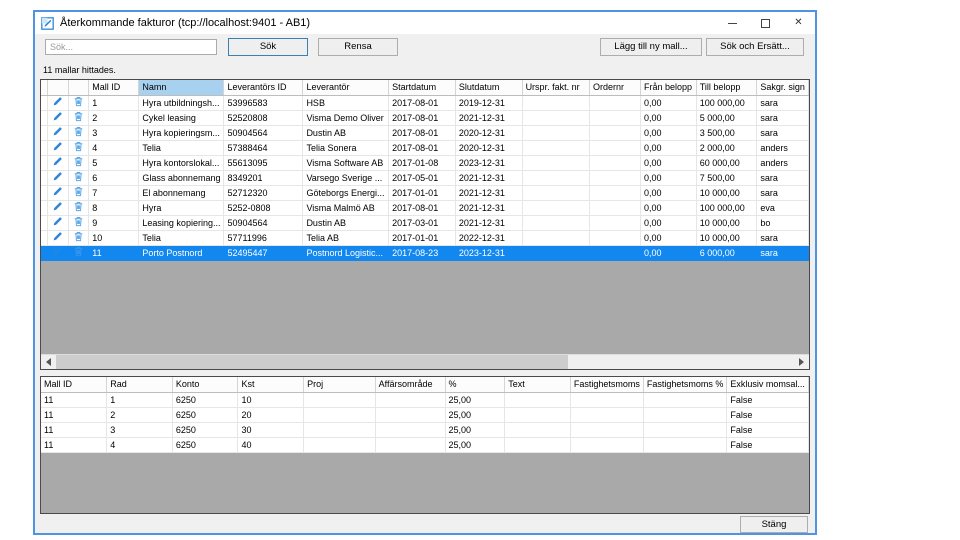 This screenshot has width=960, height=540. I want to click on search-button: Sök, so click(268, 47).